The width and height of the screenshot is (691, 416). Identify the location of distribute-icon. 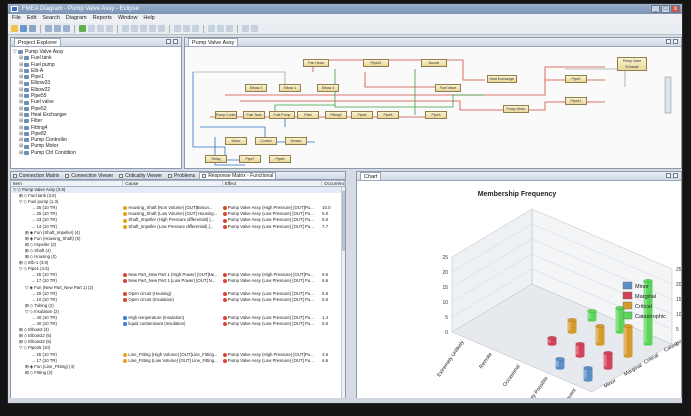
(152, 28).